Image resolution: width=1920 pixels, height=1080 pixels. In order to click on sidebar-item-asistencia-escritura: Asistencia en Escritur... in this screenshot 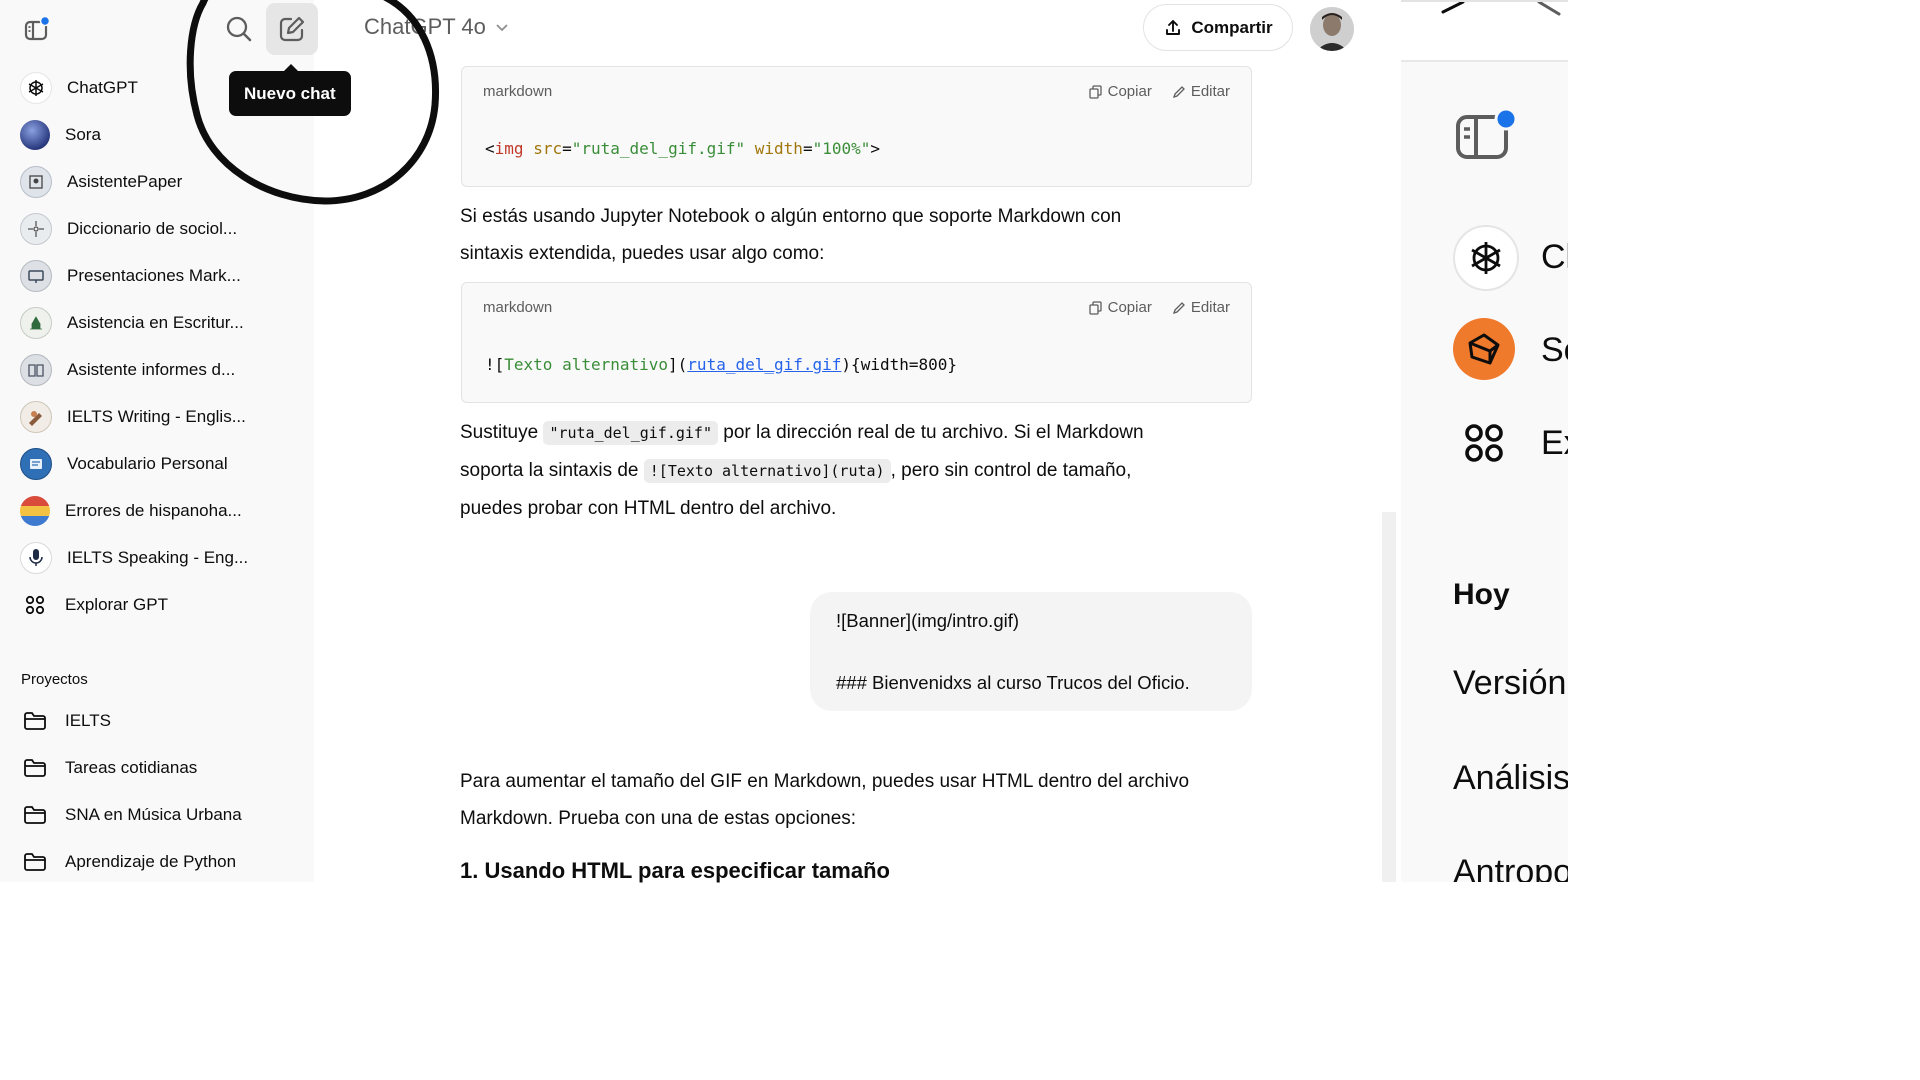, I will do `click(132, 323)`.